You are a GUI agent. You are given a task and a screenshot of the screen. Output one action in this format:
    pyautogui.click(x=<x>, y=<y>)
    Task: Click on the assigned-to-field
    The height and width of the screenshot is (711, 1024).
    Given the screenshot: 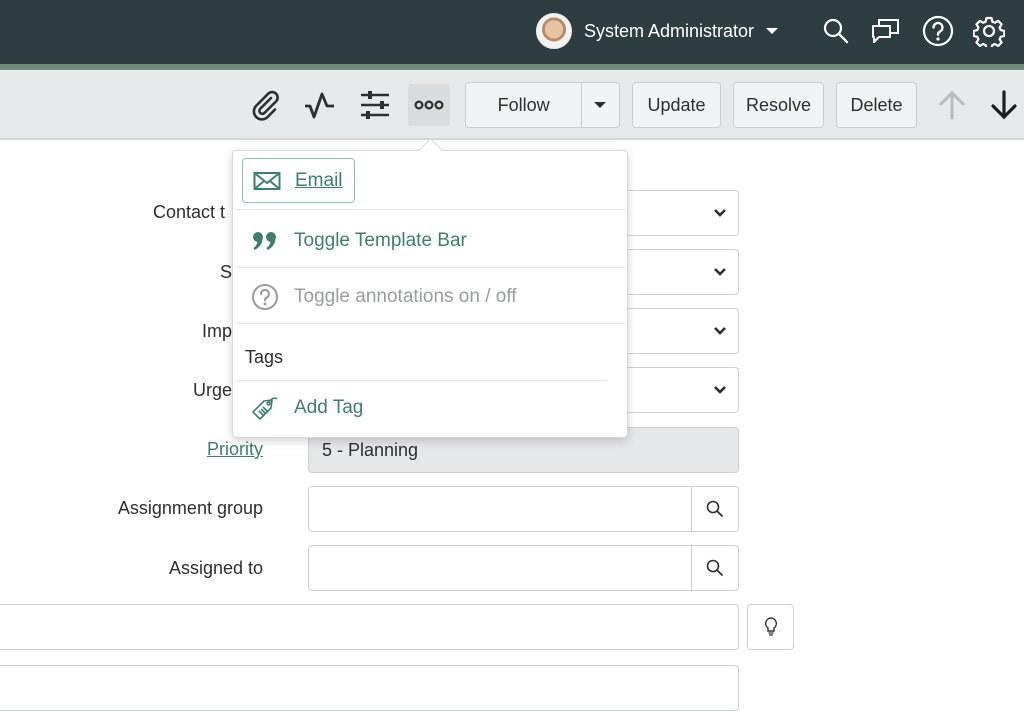 What is the action you would take?
    pyautogui.click(x=523, y=568)
    